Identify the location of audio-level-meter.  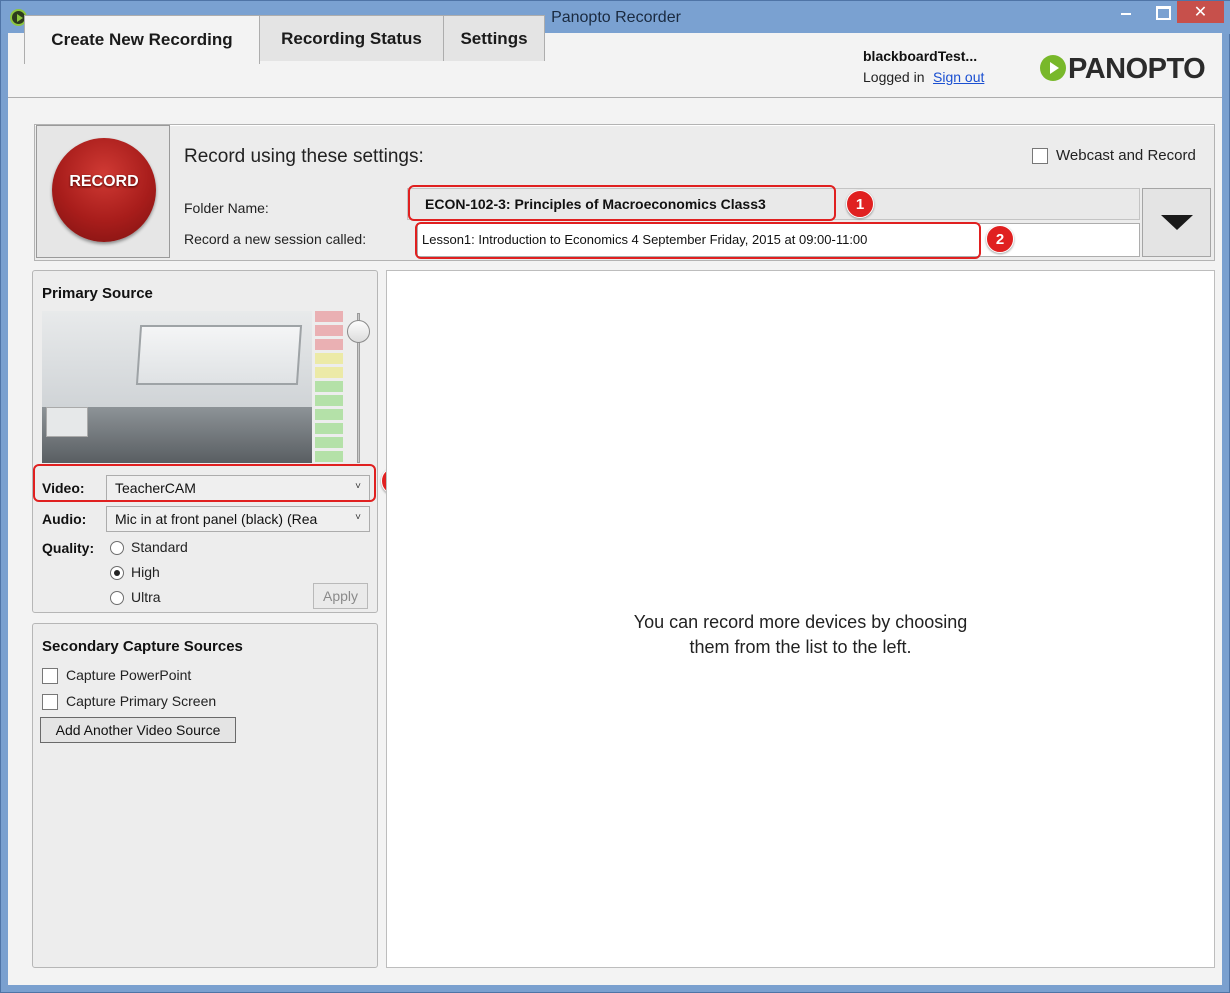
(330, 387).